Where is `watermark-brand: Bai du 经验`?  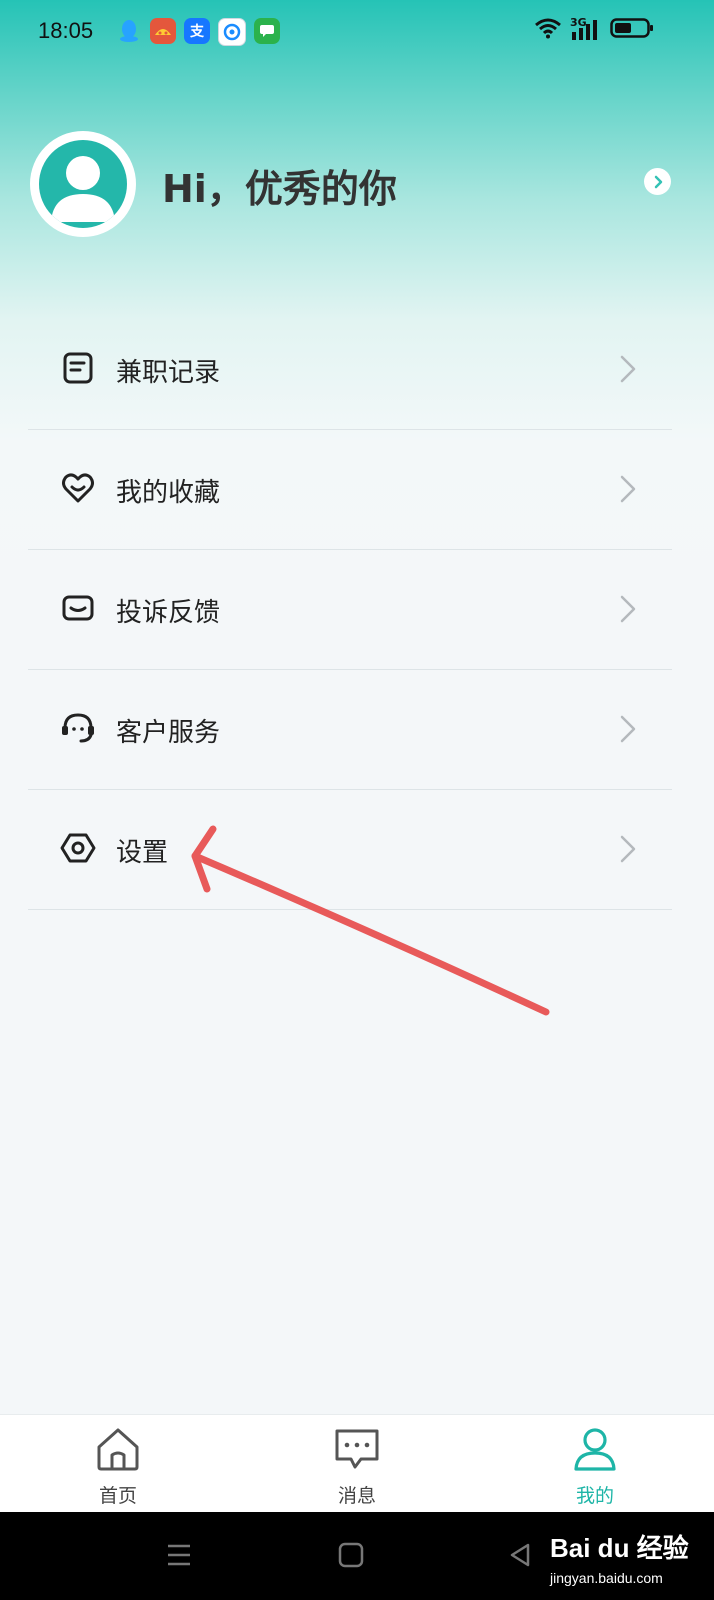 watermark-brand: Bai du 经验 is located at coordinates (619, 1548).